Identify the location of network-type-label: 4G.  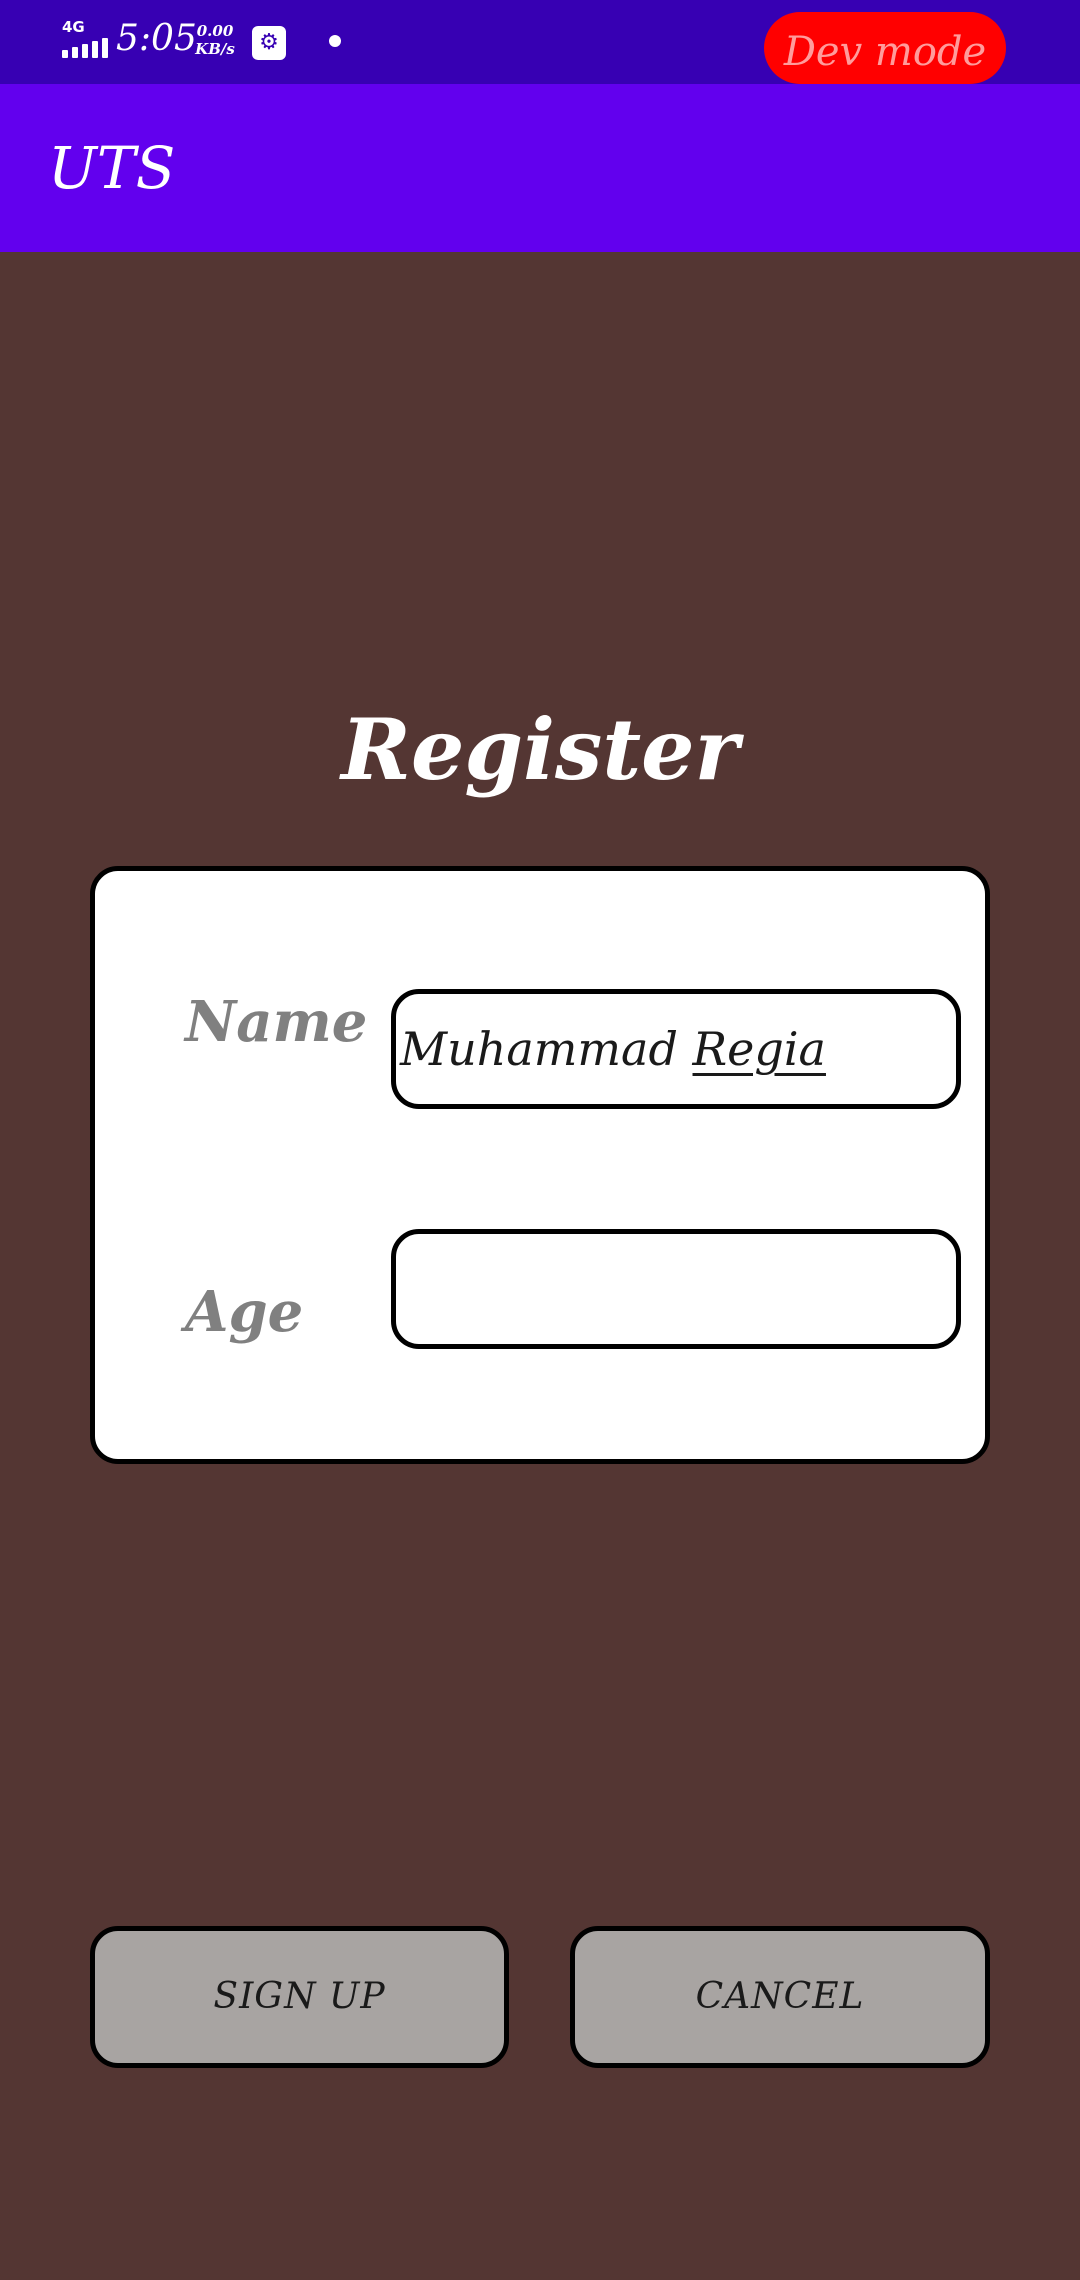
(73, 27).